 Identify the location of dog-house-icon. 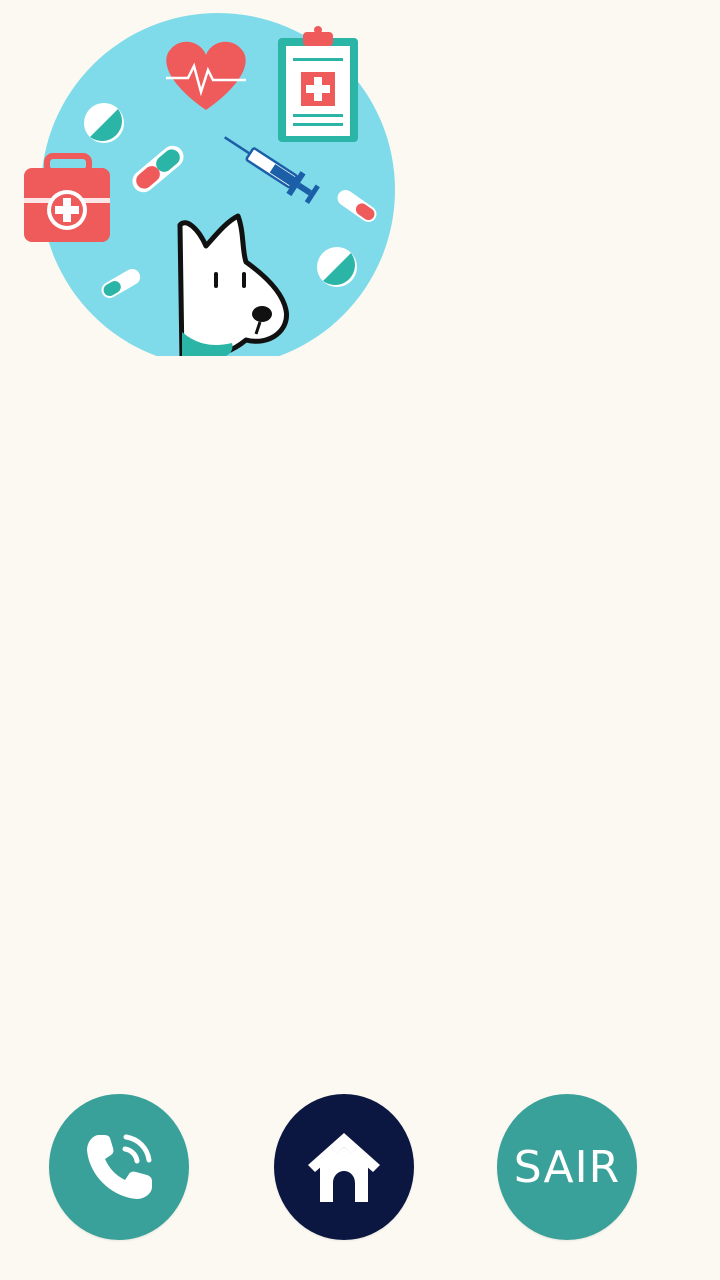
(344, 1167).